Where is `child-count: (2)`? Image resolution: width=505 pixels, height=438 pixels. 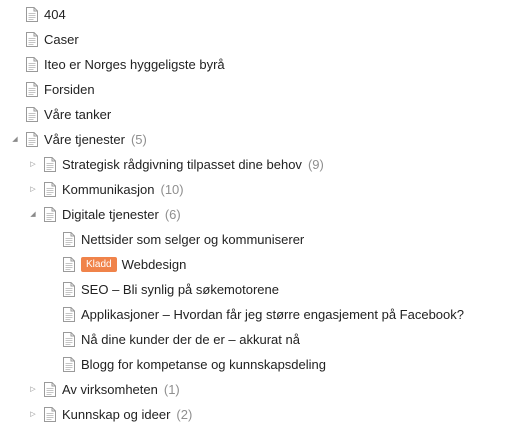
child-count: (2) is located at coordinates (184, 414).